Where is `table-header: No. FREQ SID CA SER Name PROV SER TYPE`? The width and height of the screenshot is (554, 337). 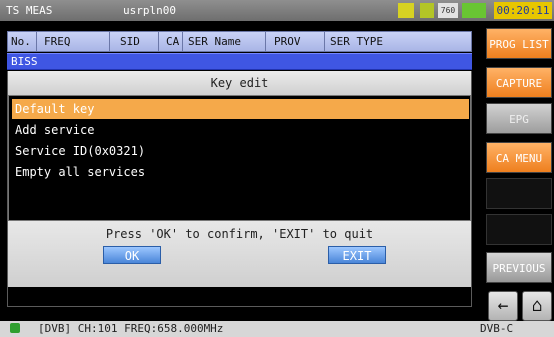 table-header: No. FREQ SID CA SER Name PROV SER TYPE is located at coordinates (239, 41).